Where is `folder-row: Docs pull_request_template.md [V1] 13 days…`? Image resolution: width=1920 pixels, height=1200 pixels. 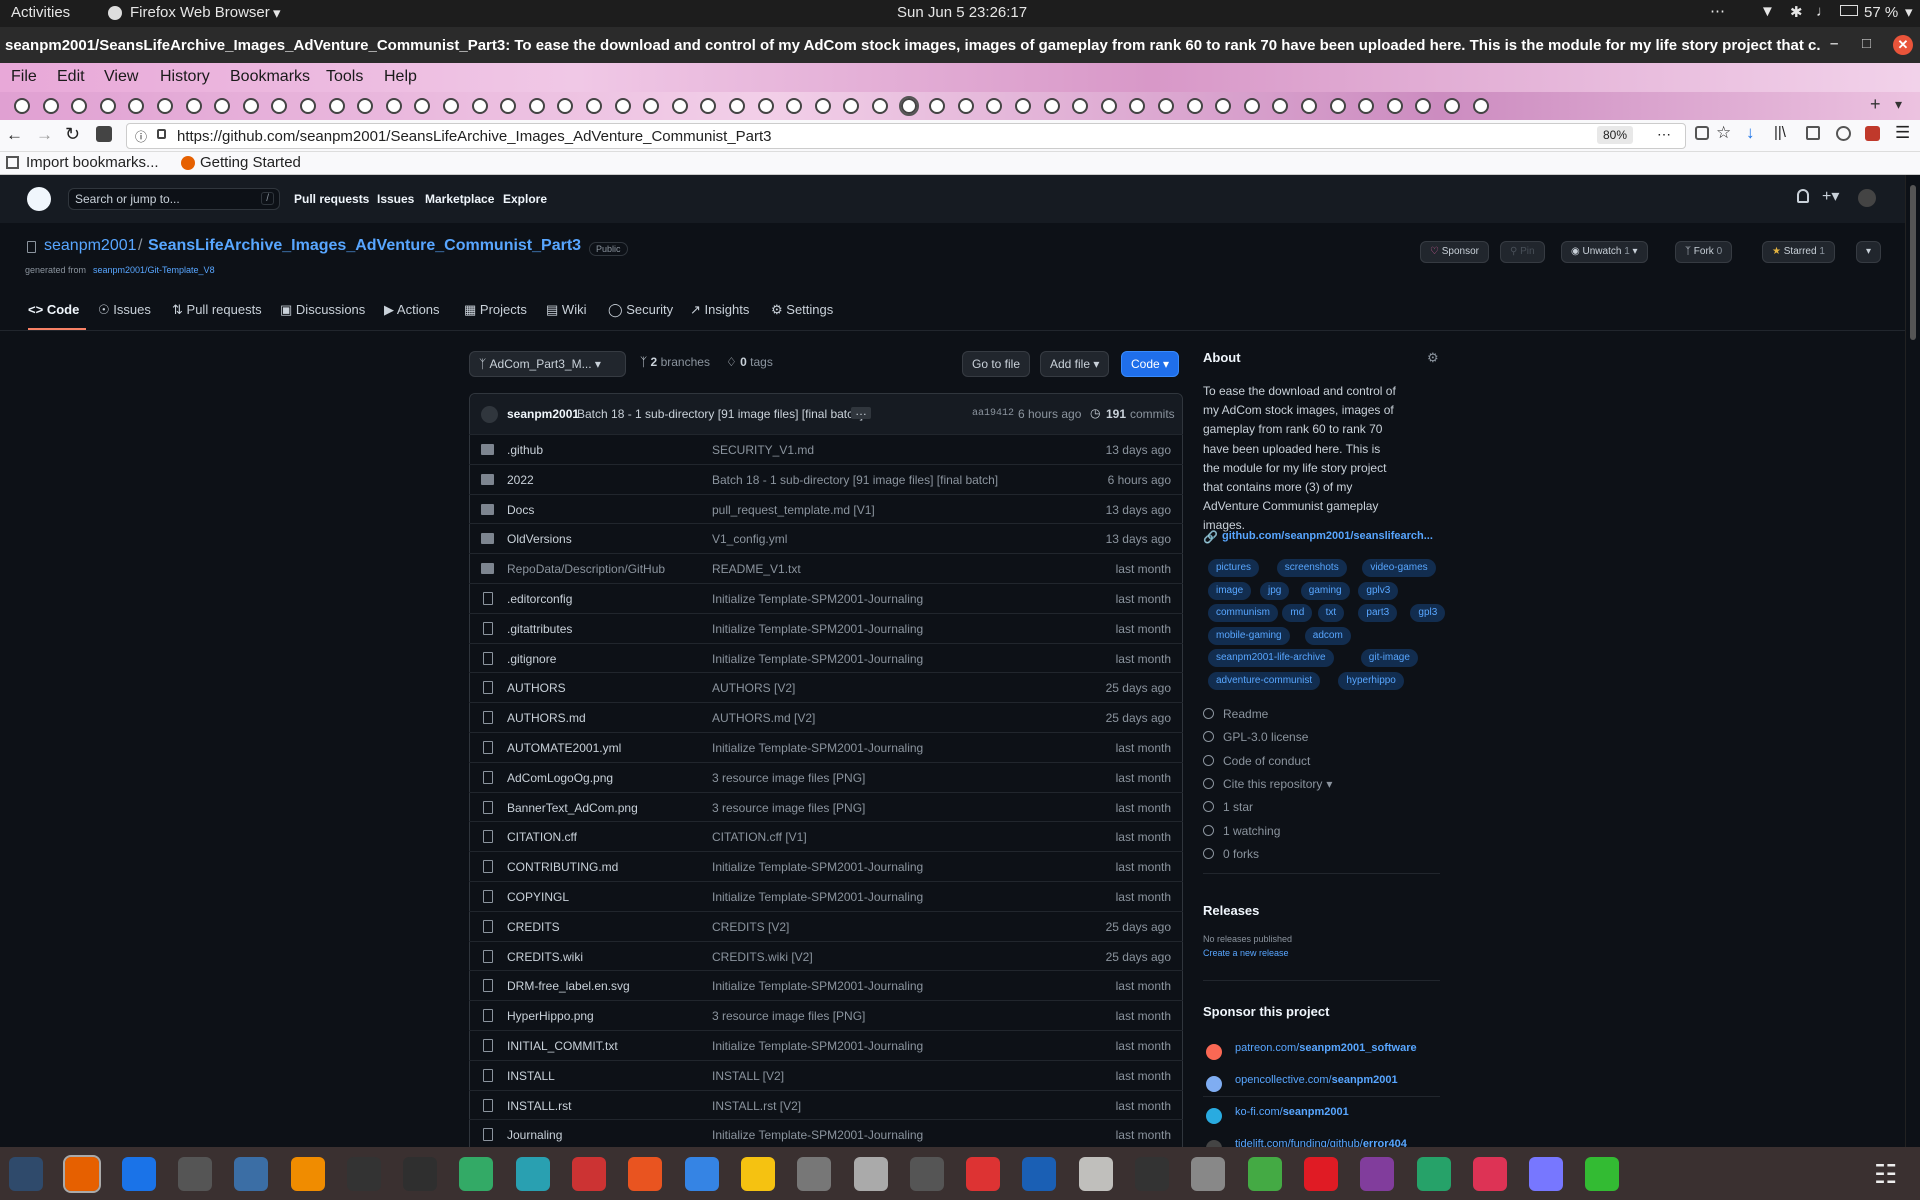
folder-row: Docs pull_request_template.md [V1] 13 days… is located at coordinates (826, 508).